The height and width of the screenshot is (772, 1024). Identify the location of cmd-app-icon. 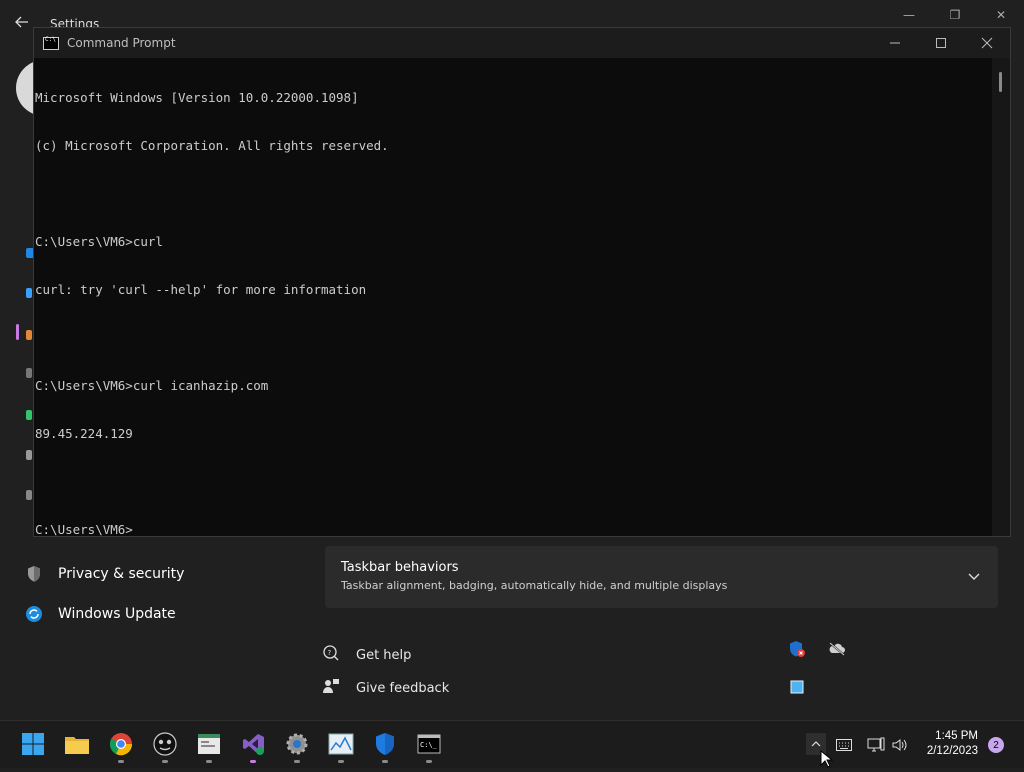
(51, 43).